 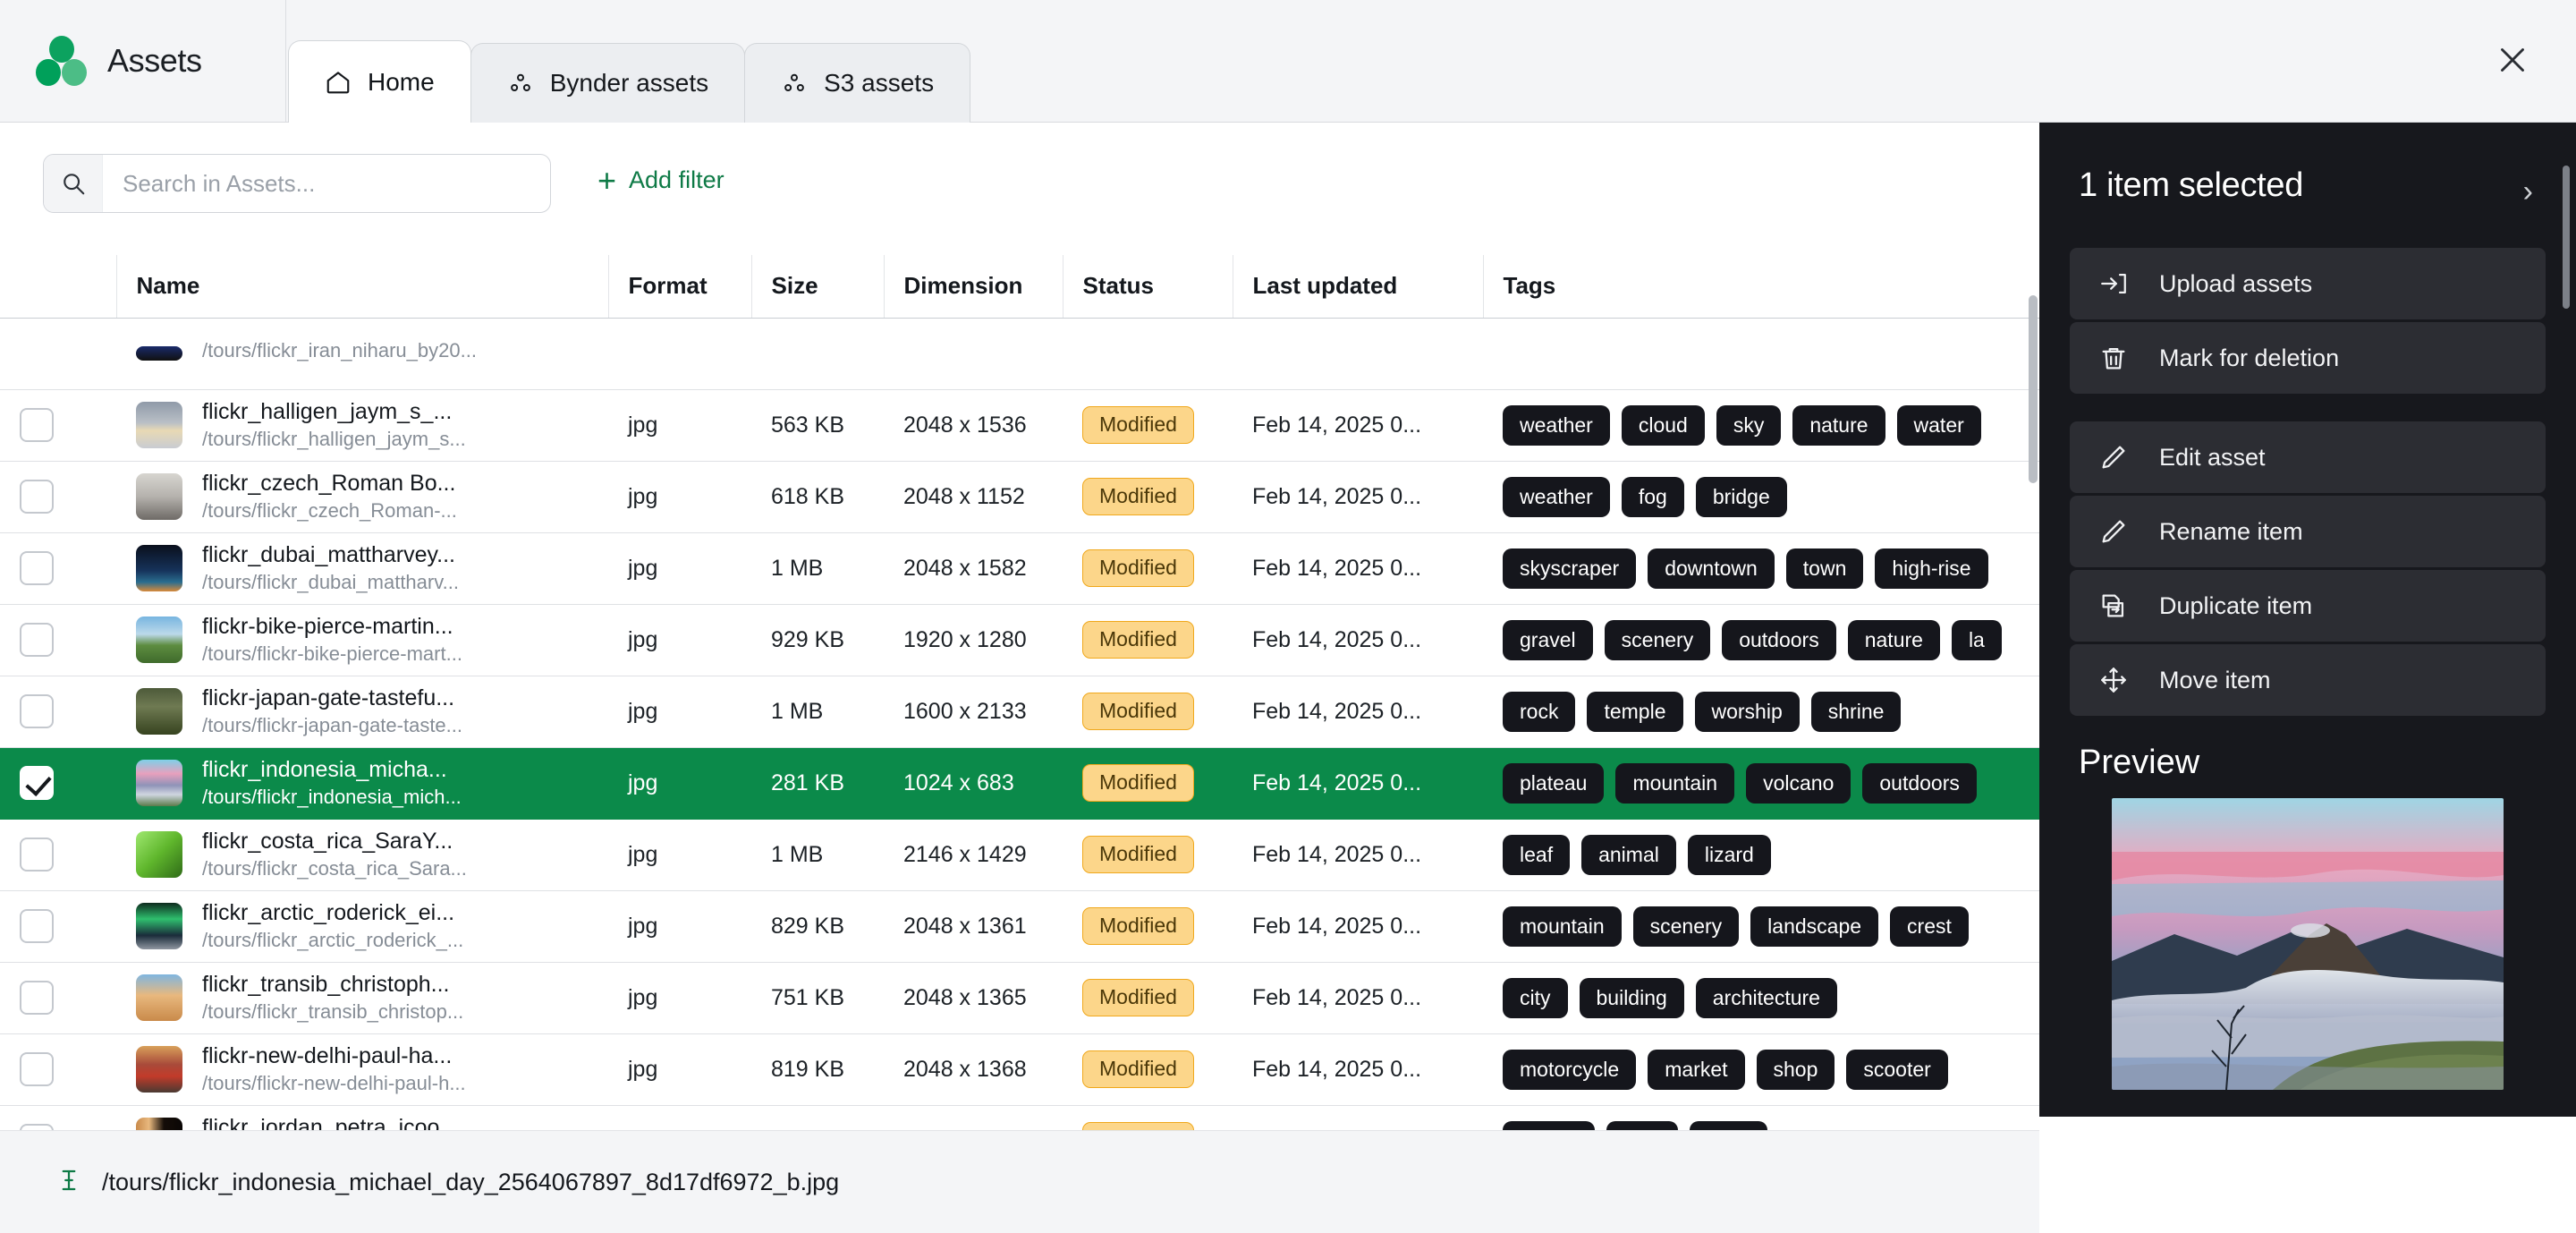 I want to click on tag-chip: building, so click(x=1631, y=997).